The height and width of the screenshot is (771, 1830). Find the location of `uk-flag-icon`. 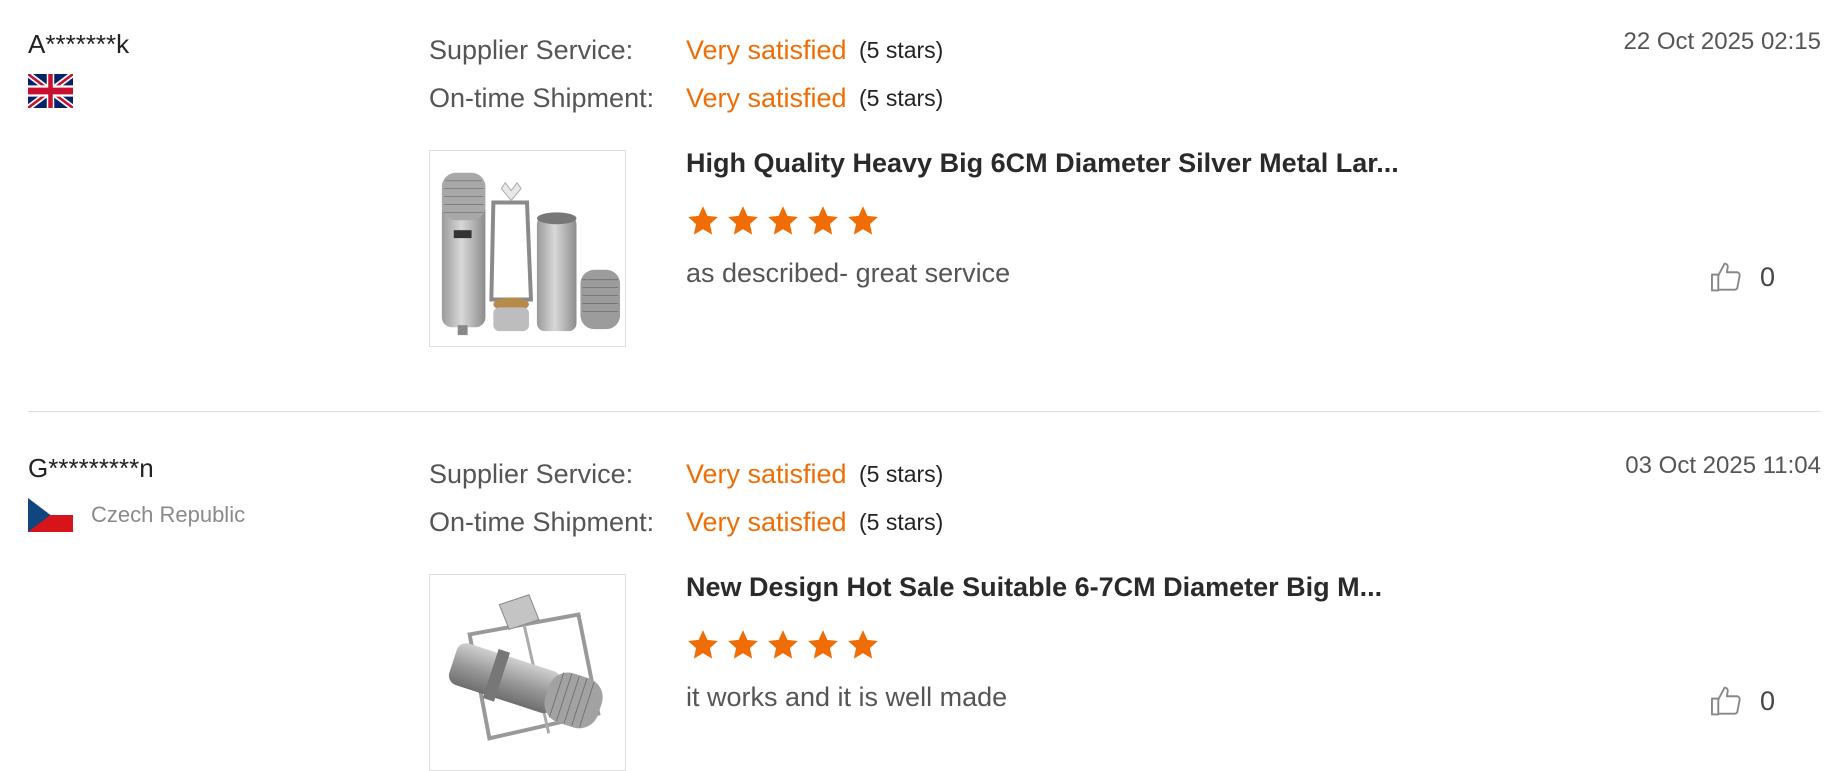

uk-flag-icon is located at coordinates (50, 91).